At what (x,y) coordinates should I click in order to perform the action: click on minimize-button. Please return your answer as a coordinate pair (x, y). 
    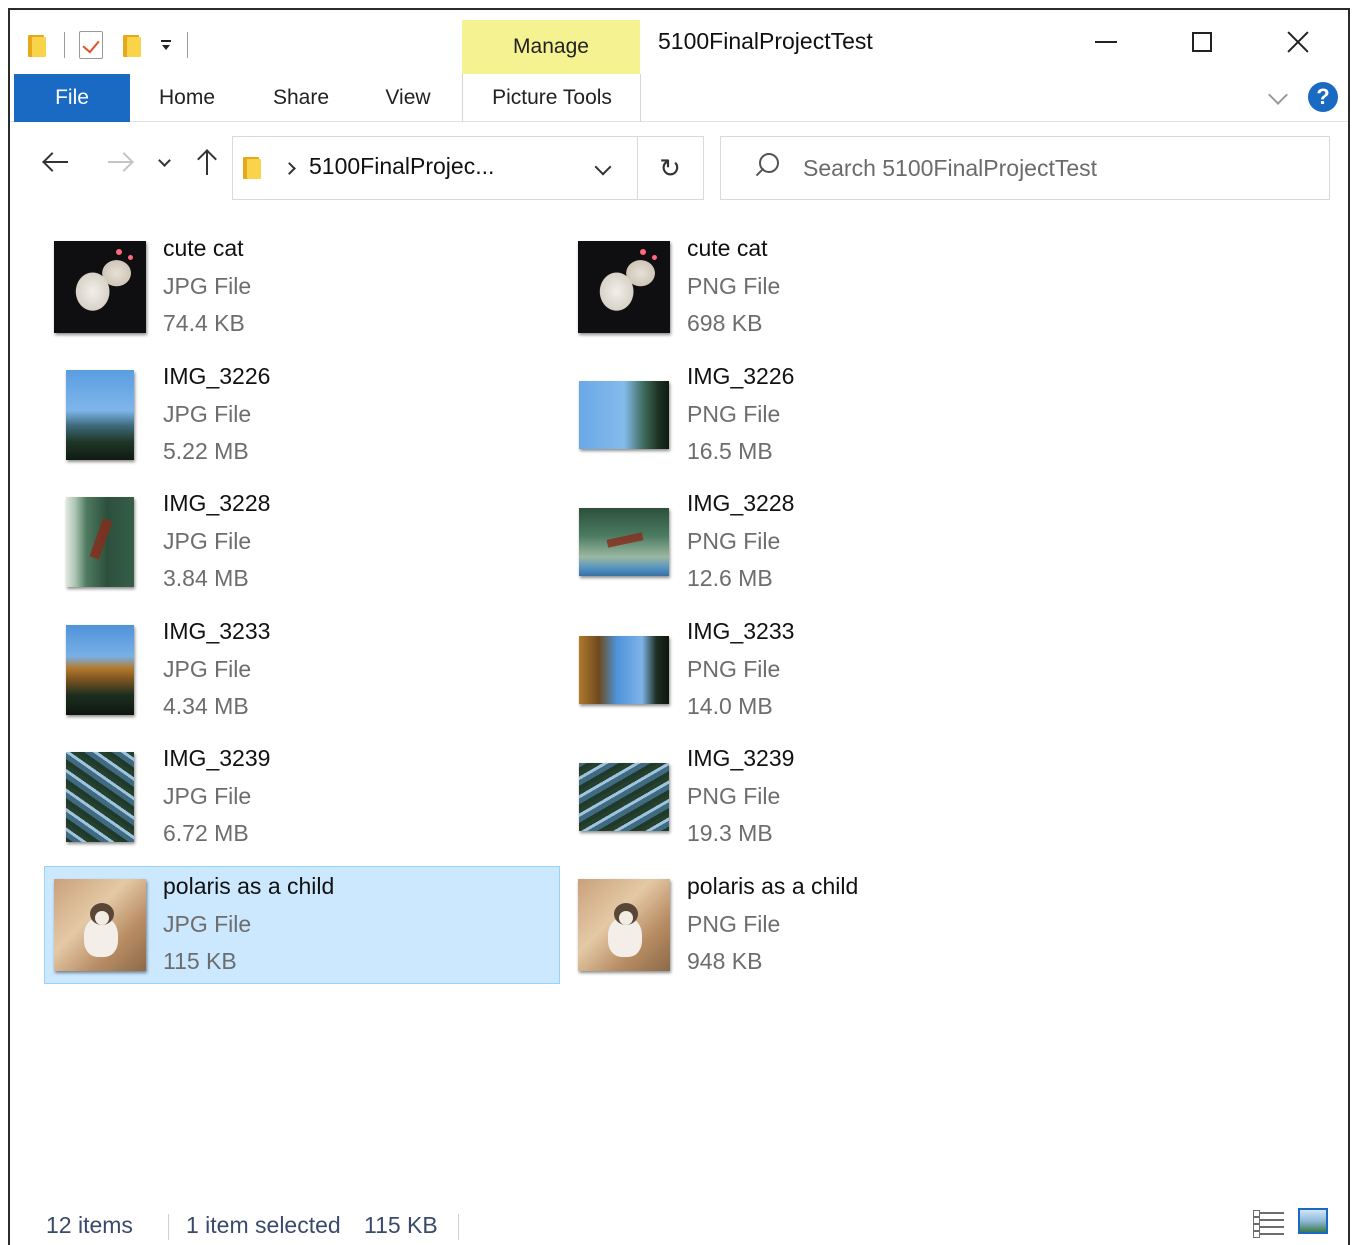
    Looking at the image, I should click on (1106, 42).